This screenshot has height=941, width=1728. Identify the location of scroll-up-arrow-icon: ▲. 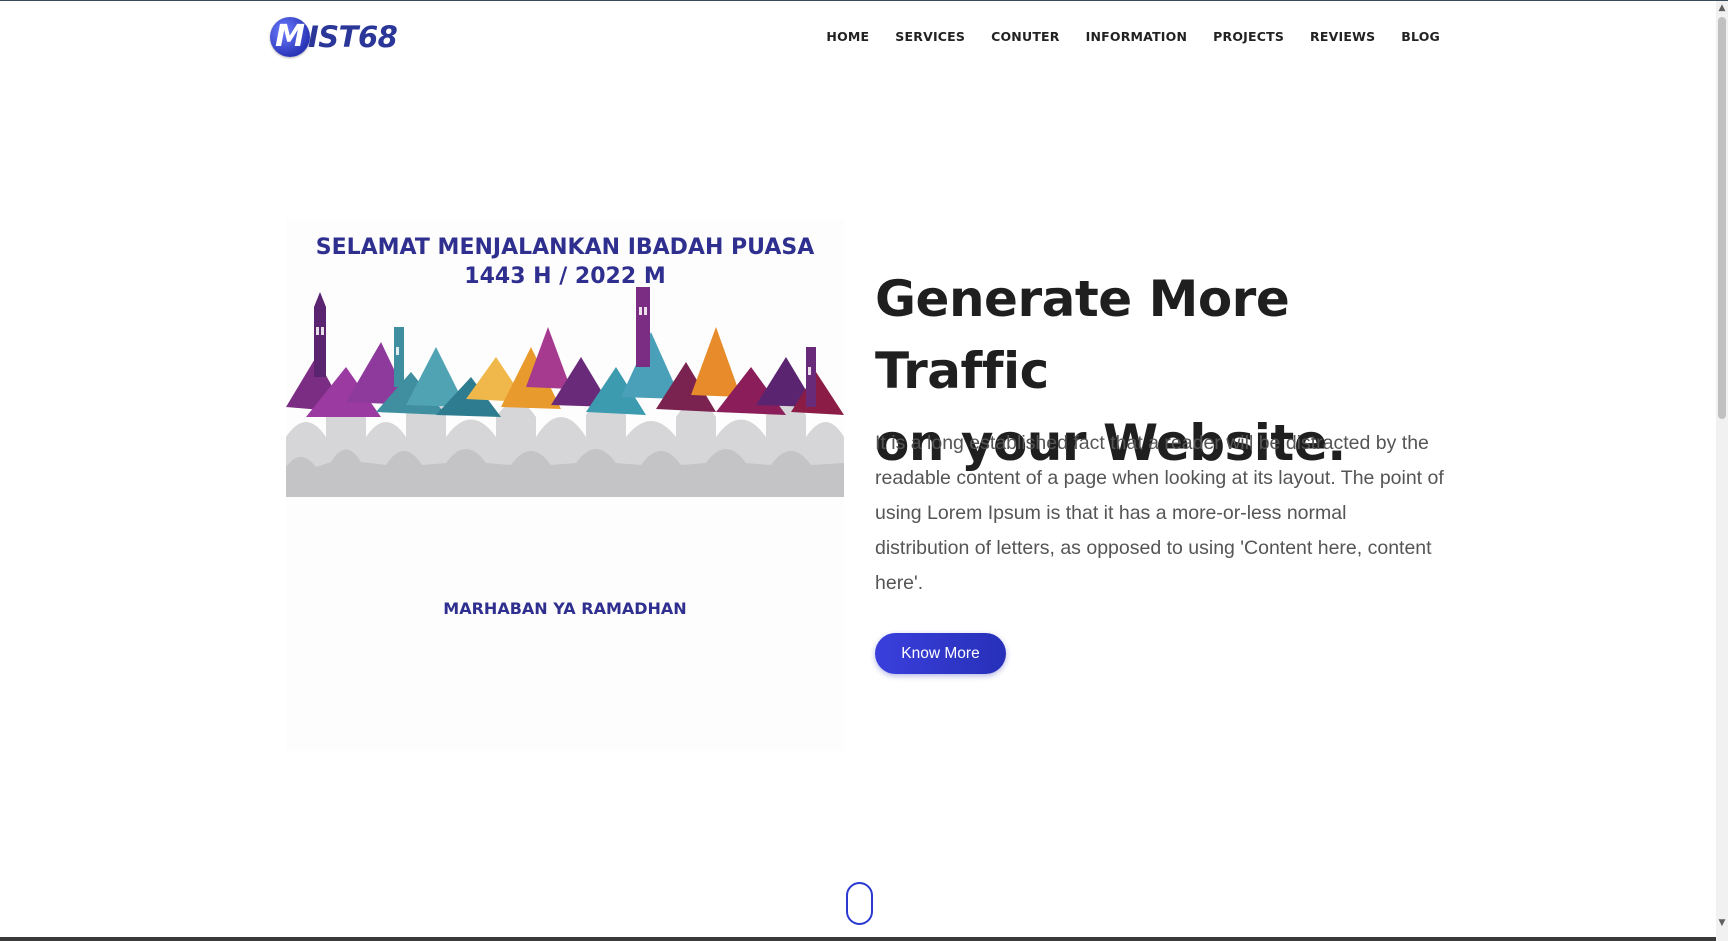
(1722, 8).